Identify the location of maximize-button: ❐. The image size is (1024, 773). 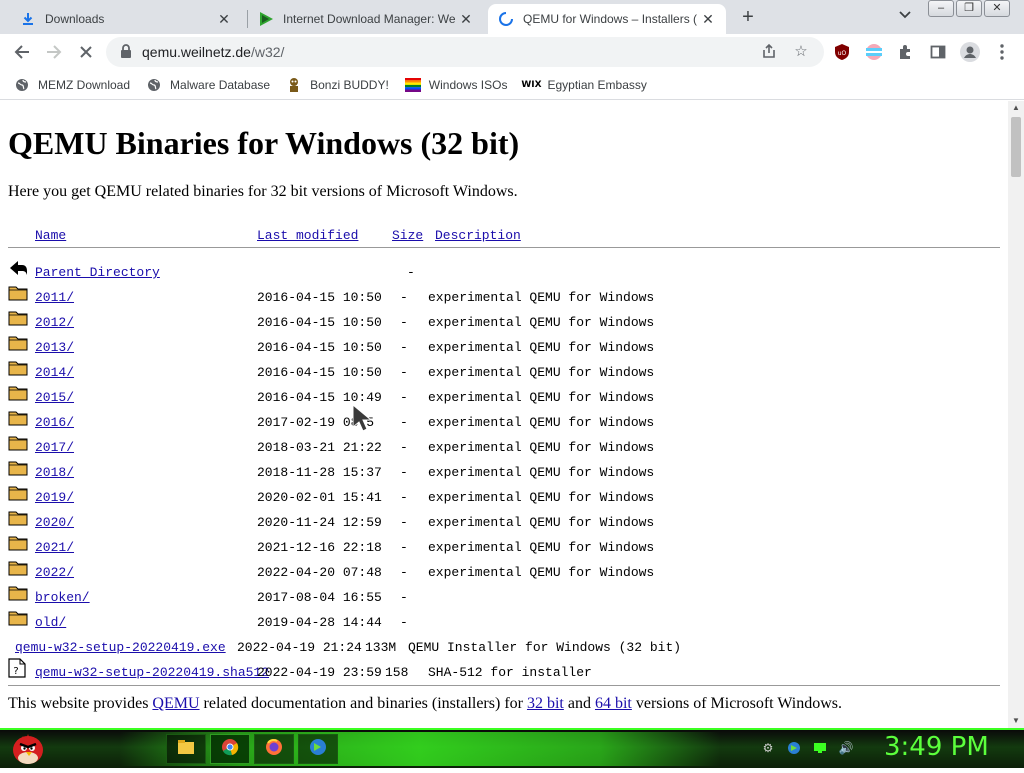
(969, 8).